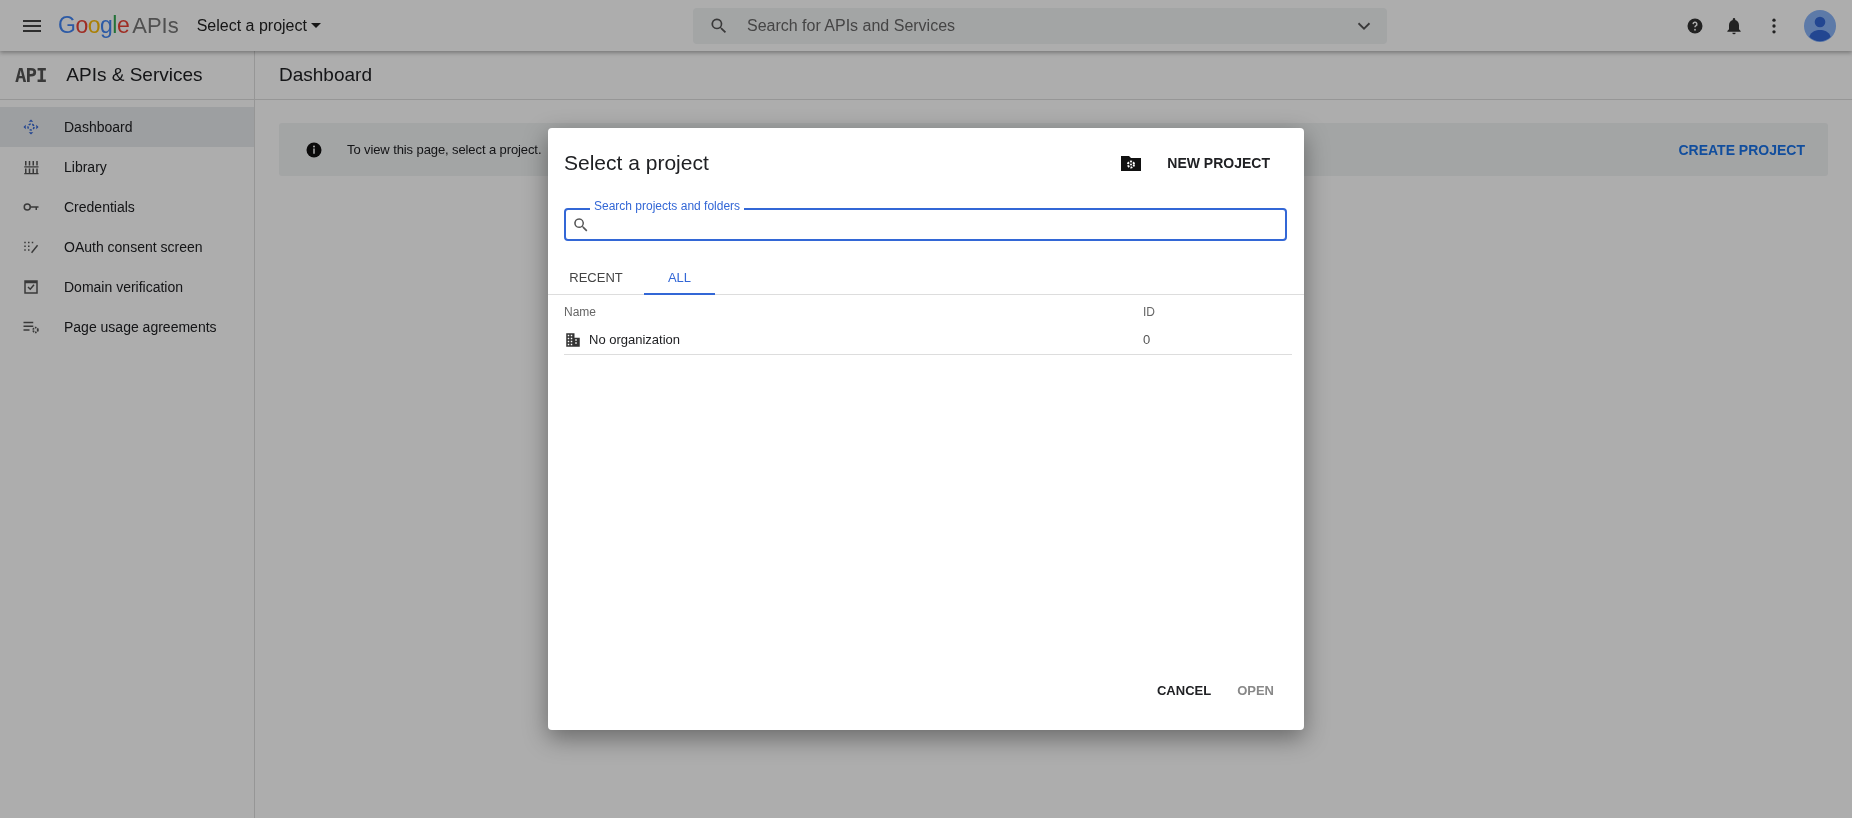 This screenshot has width=1852, height=818. Describe the element at coordinates (580, 312) in the screenshot. I see `column-header: Name` at that location.